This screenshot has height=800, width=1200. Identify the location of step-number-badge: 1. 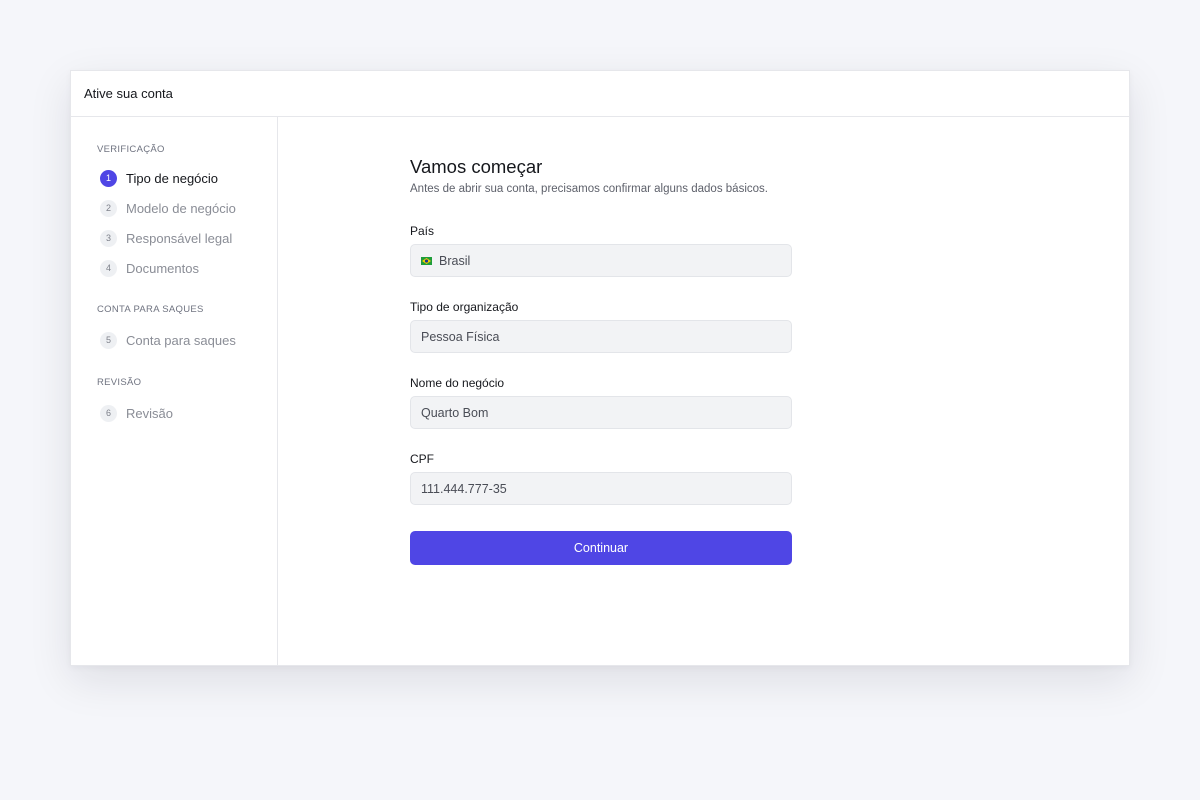
(108, 178).